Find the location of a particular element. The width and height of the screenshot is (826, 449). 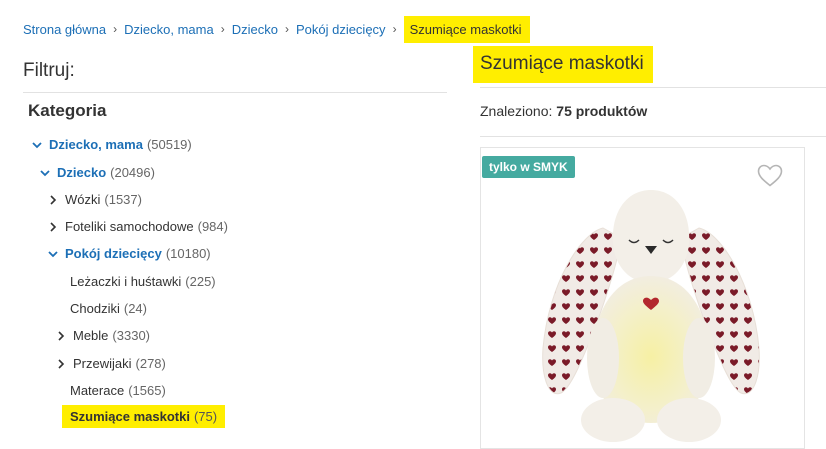

results-count-label: Znaleziono: is located at coordinates (516, 111).